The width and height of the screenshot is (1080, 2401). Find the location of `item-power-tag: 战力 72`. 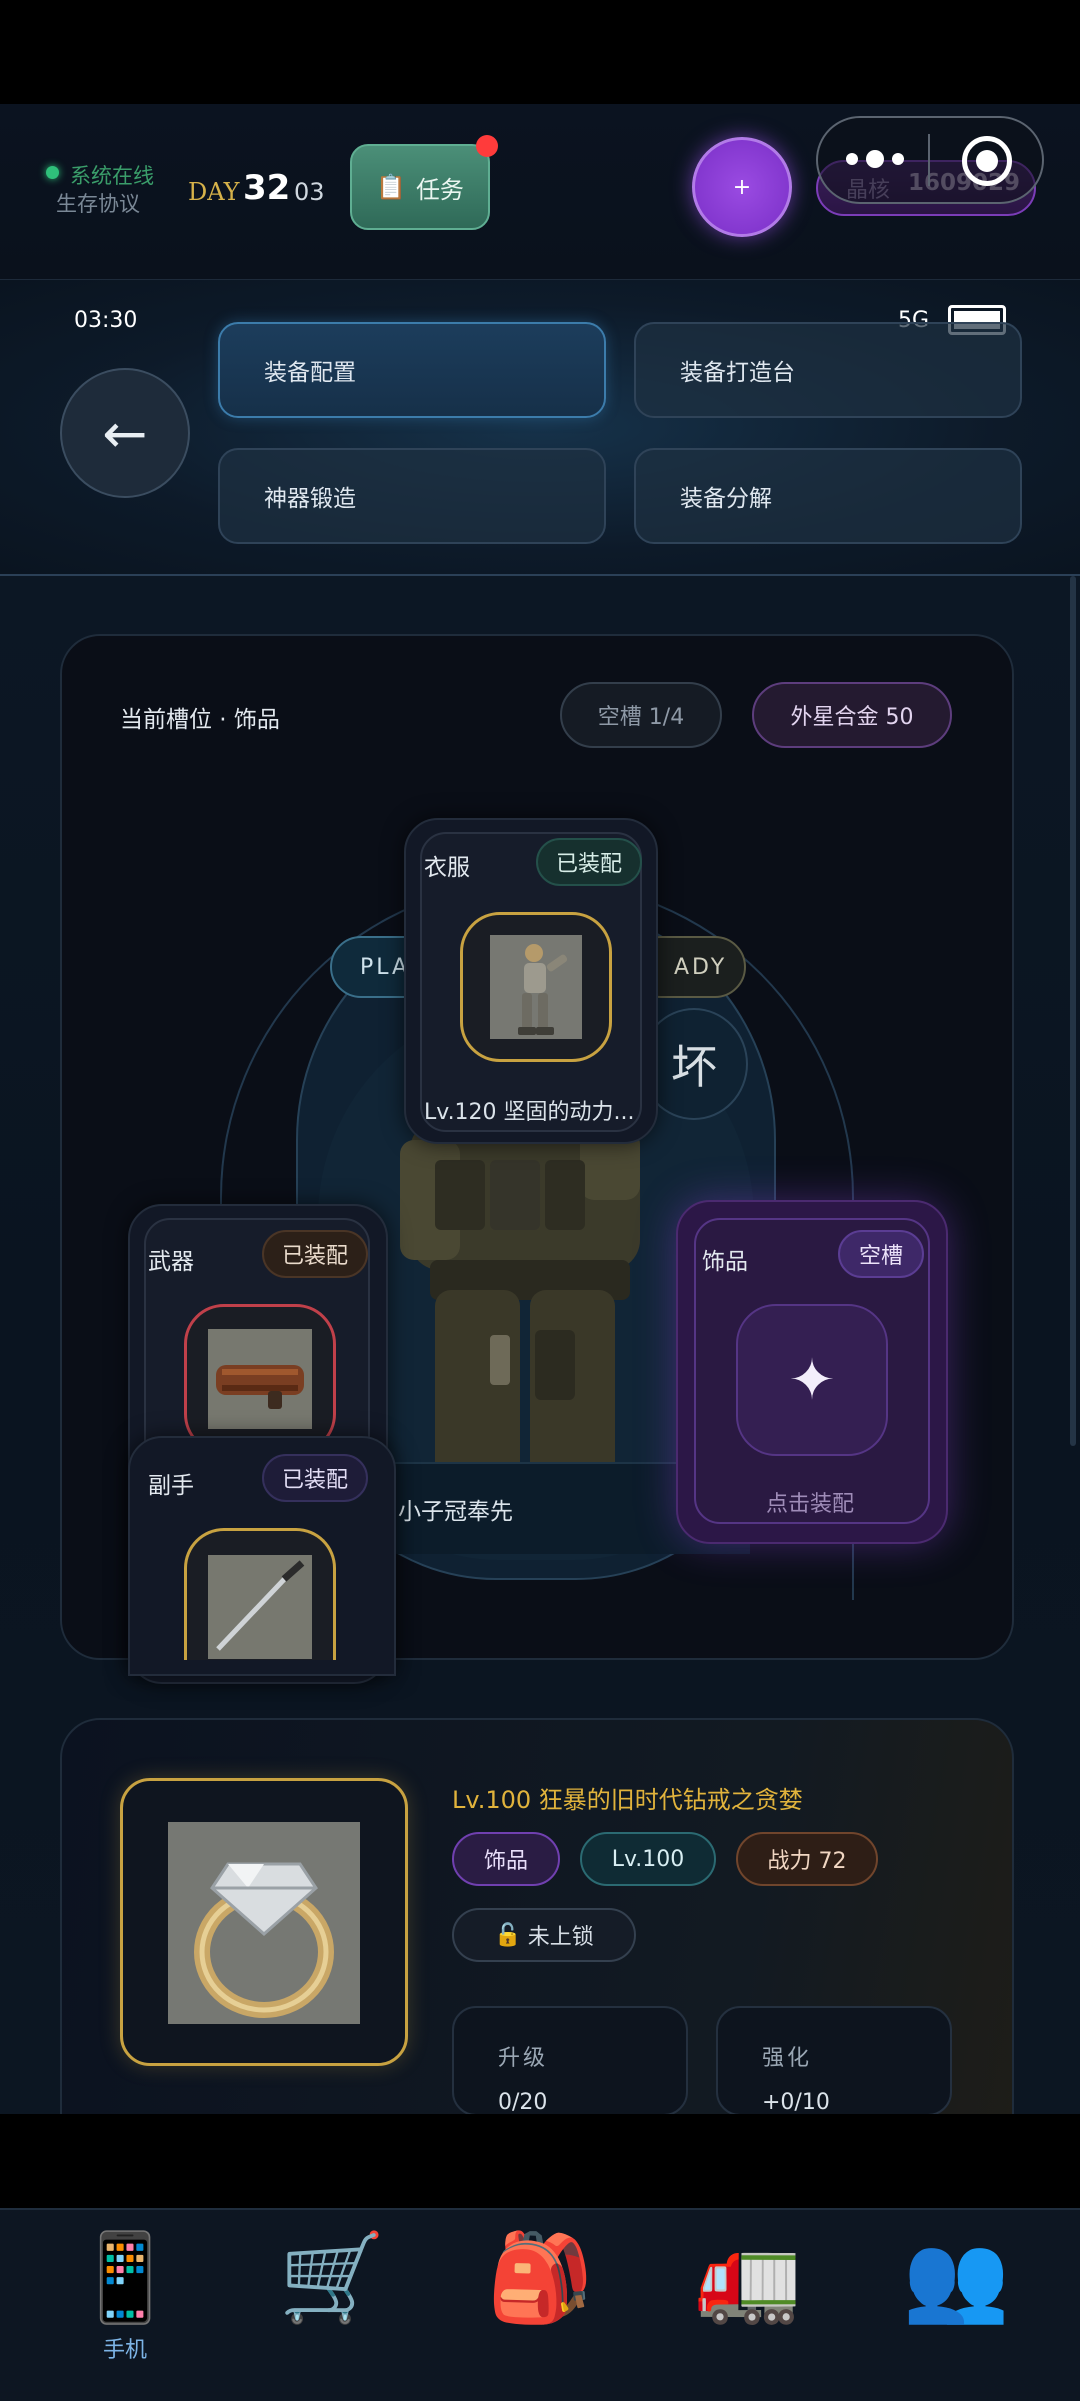

item-power-tag: 战力 72 is located at coordinates (807, 1859).